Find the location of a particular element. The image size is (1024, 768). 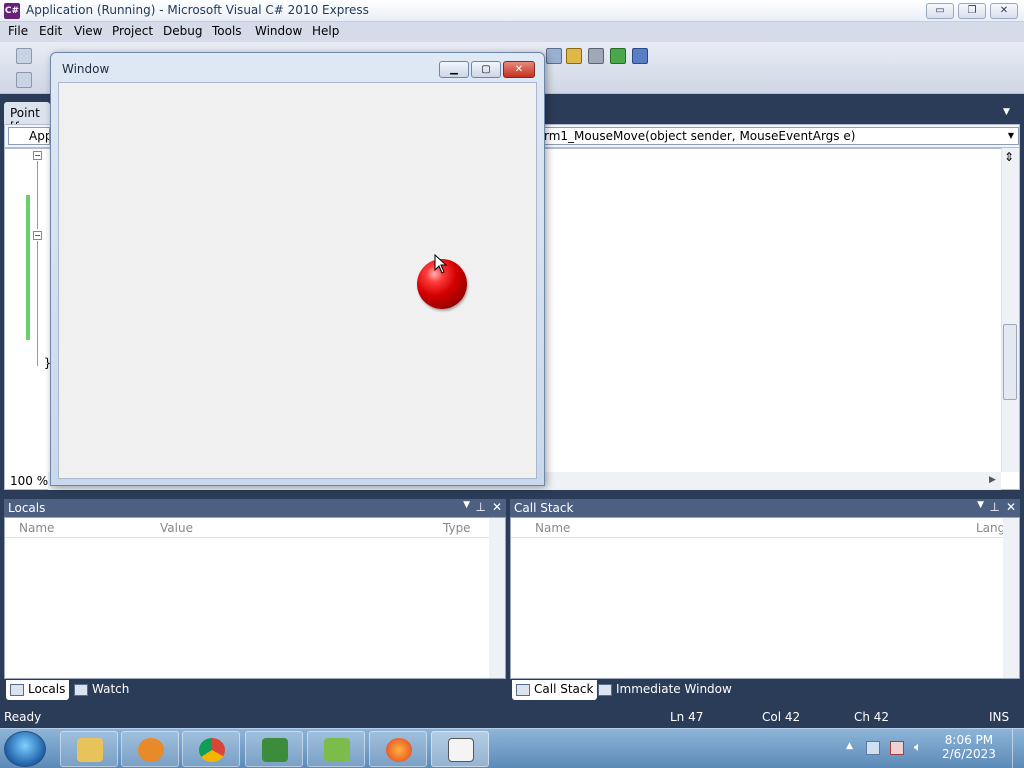

change-marker is located at coordinates (28, 267).